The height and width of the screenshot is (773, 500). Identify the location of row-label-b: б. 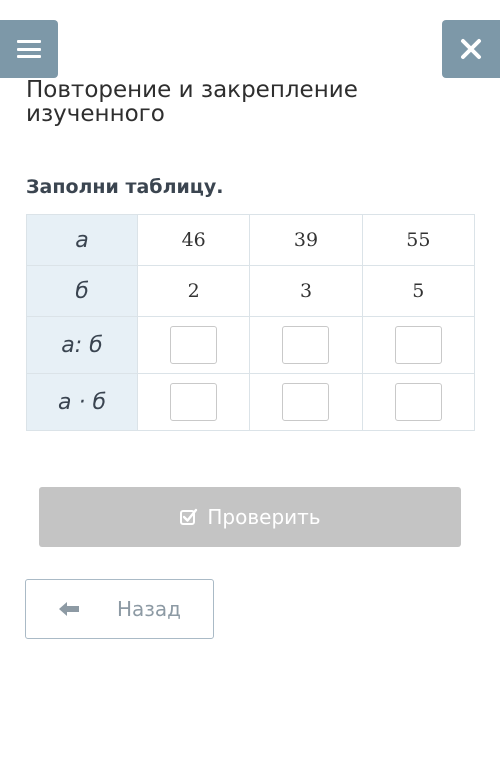
(82, 291).